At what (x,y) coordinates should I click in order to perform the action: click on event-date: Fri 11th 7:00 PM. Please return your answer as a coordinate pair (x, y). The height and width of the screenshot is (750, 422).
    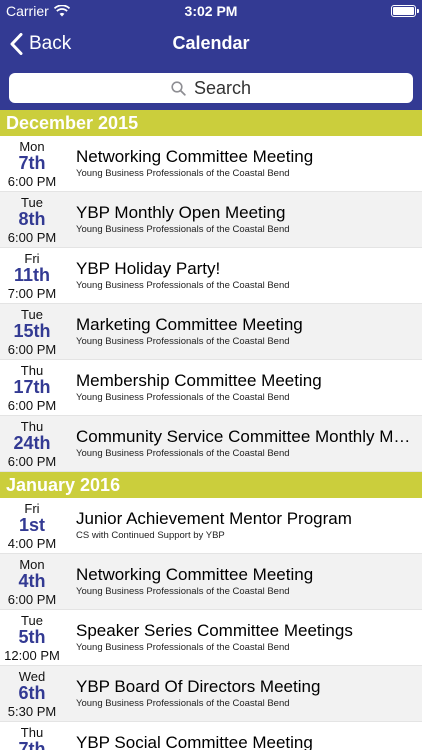
    Looking at the image, I should click on (32, 276).